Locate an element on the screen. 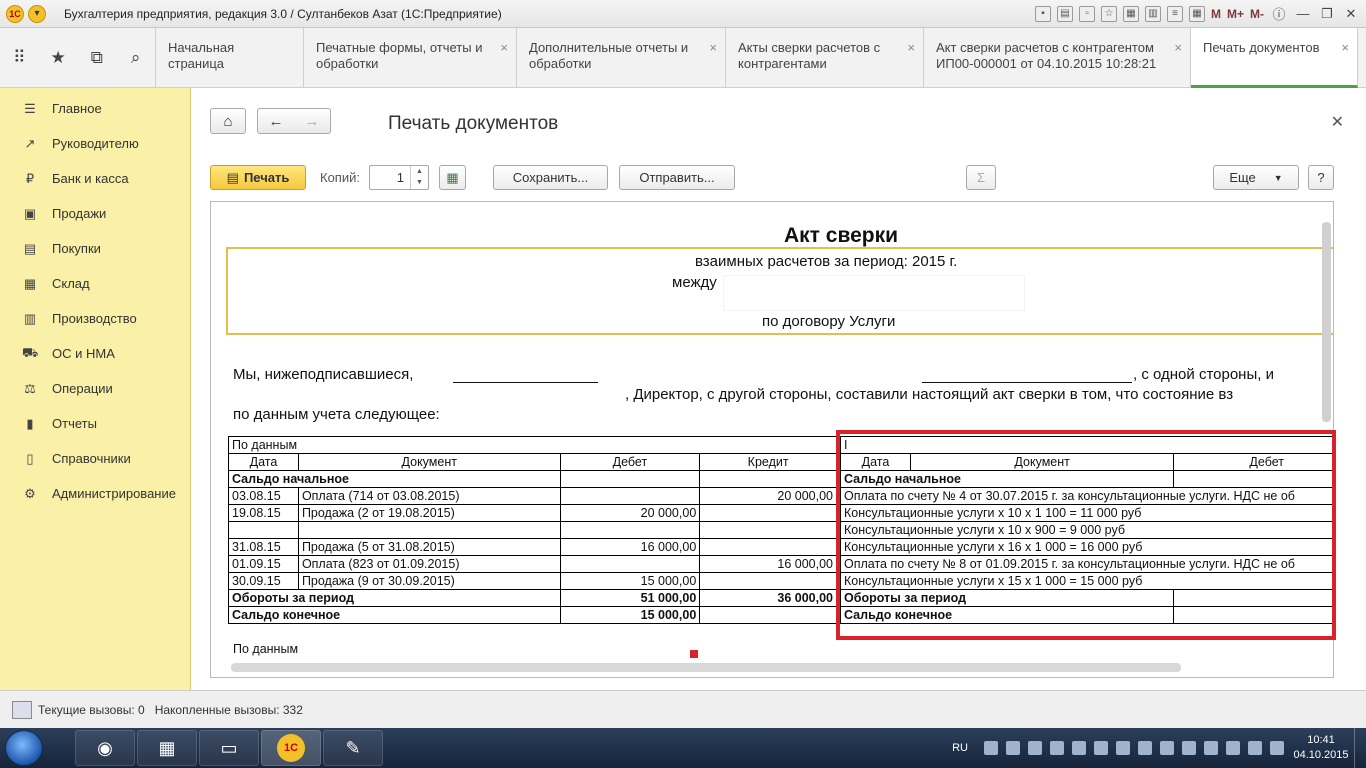 The image size is (1366, 768). help-button: ? is located at coordinates (1321, 177).